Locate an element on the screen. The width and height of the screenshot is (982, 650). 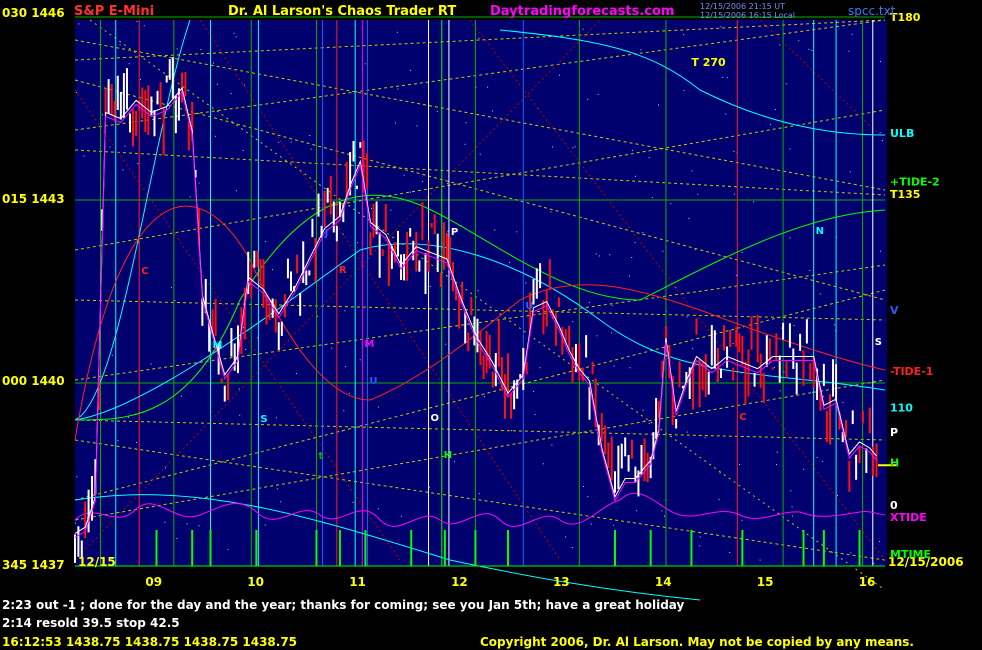
right-level-label: 110 is located at coordinates (901, 407).